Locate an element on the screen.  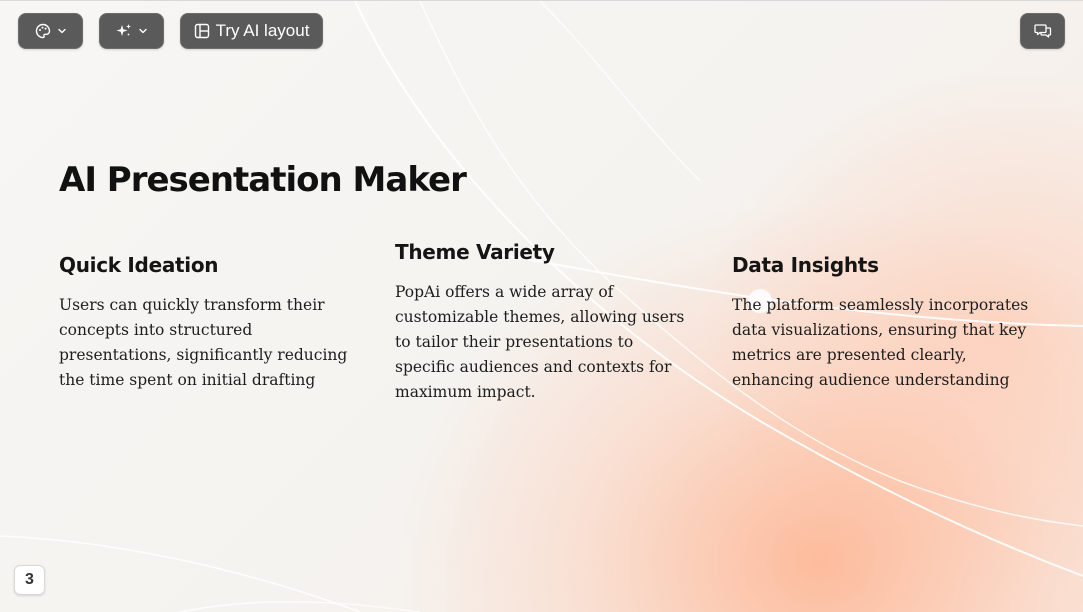
chat-bubbles-icon is located at coordinates (1042, 31).